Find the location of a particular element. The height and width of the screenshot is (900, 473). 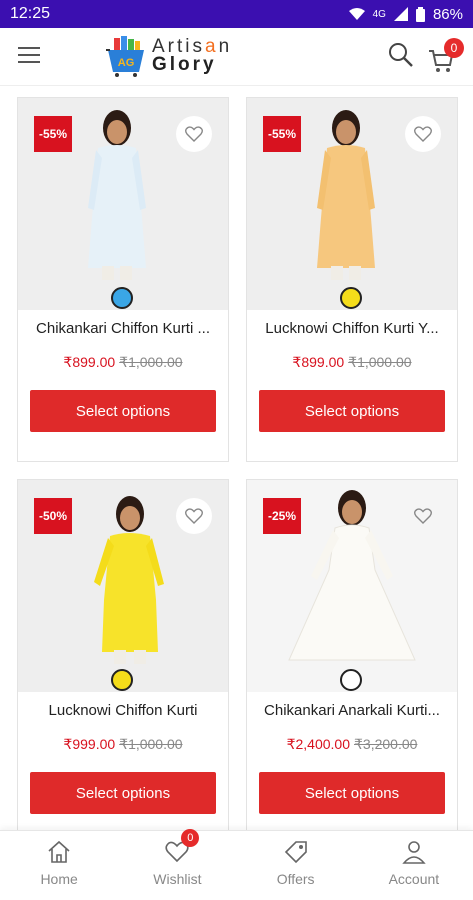

logo-basket-icon: AG is located at coordinates (126, 56).